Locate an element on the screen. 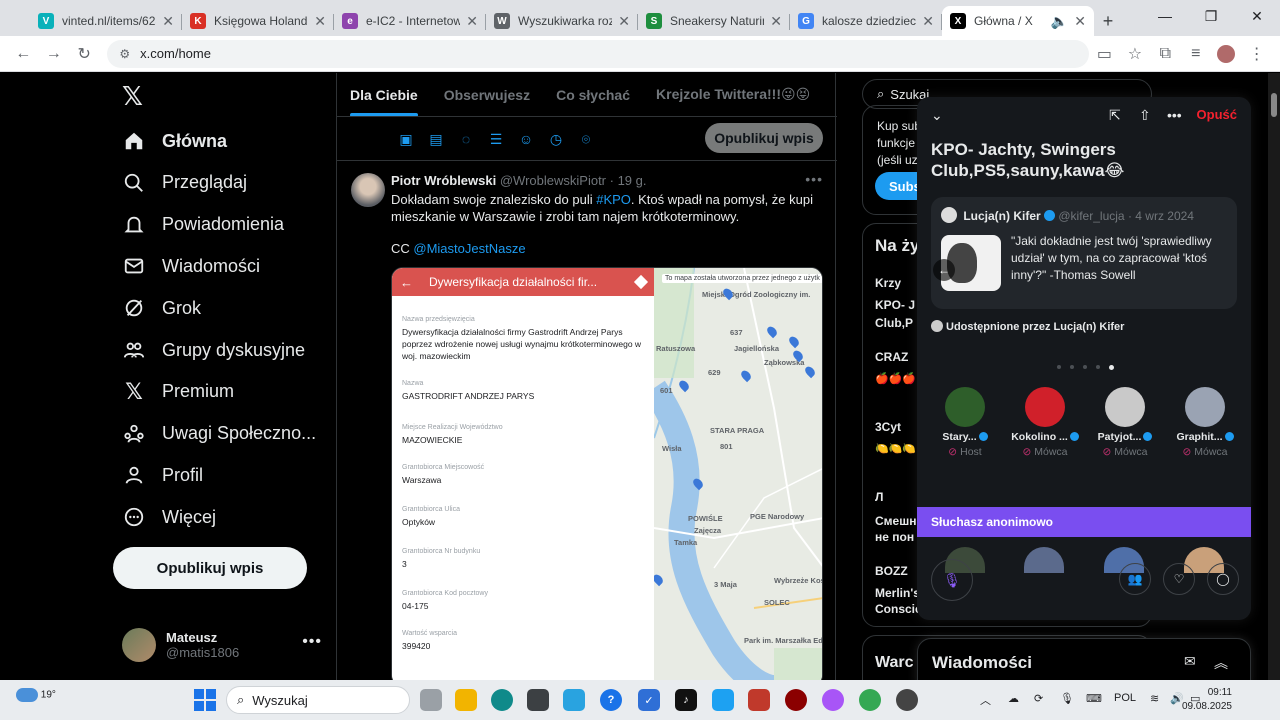 The width and height of the screenshot is (1280, 720). browser-tab: Vvinted.nl/items/6230 ✕ is located at coordinates (106, 21).